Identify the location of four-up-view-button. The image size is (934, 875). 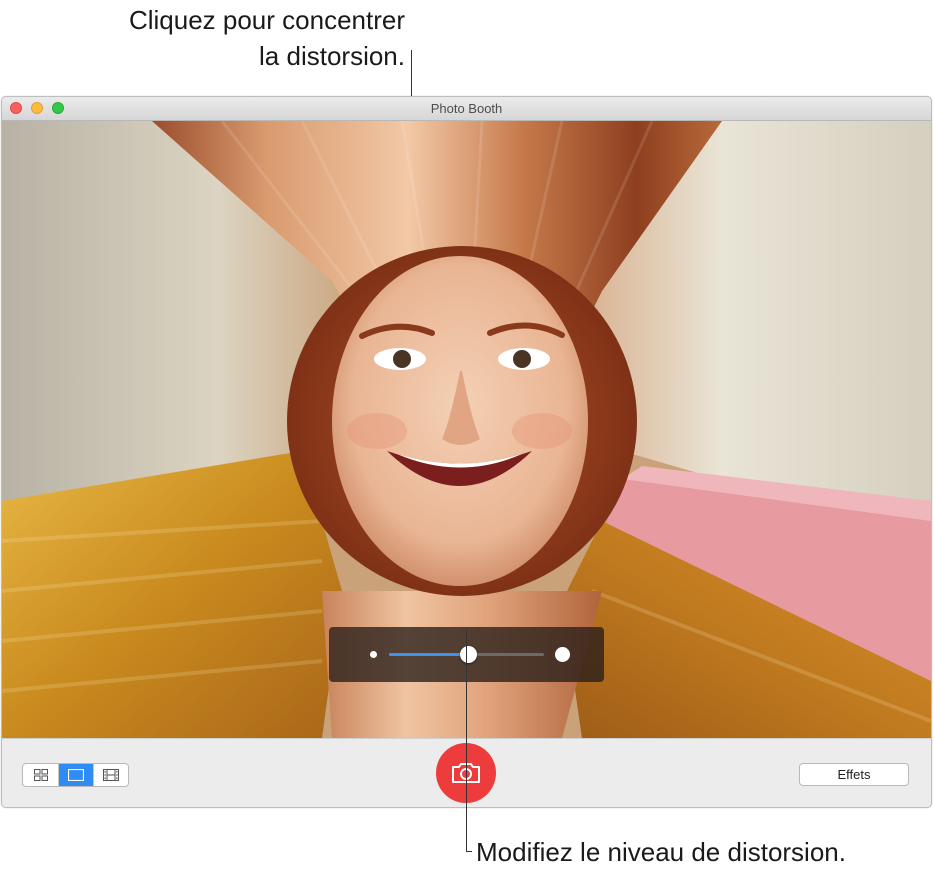
(40, 775).